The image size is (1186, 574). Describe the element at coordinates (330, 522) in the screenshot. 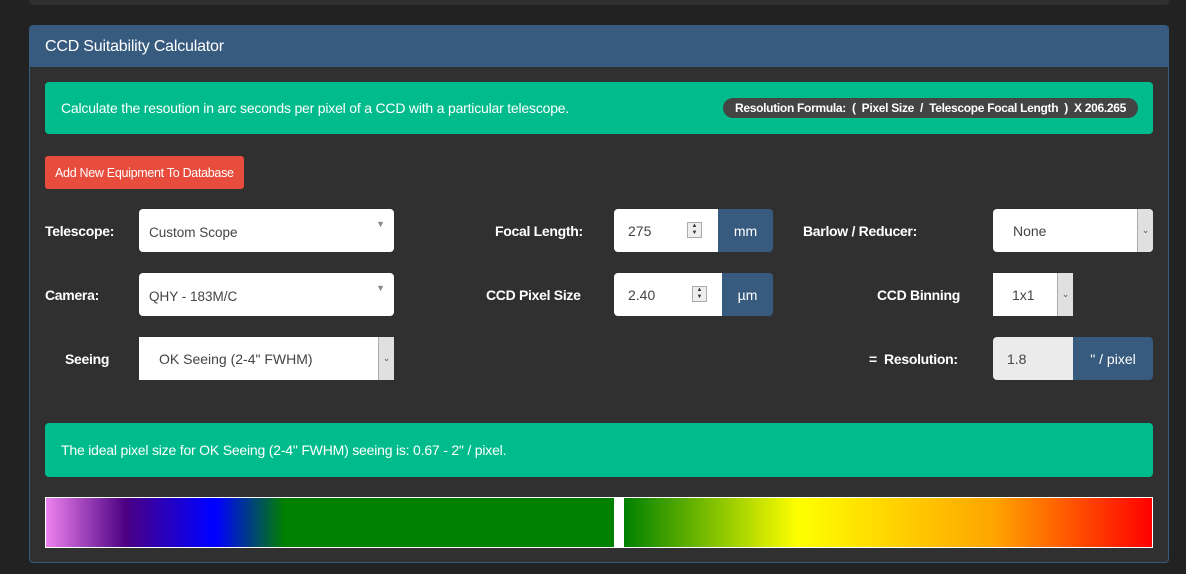

I see `spectrum-left-segment` at that location.